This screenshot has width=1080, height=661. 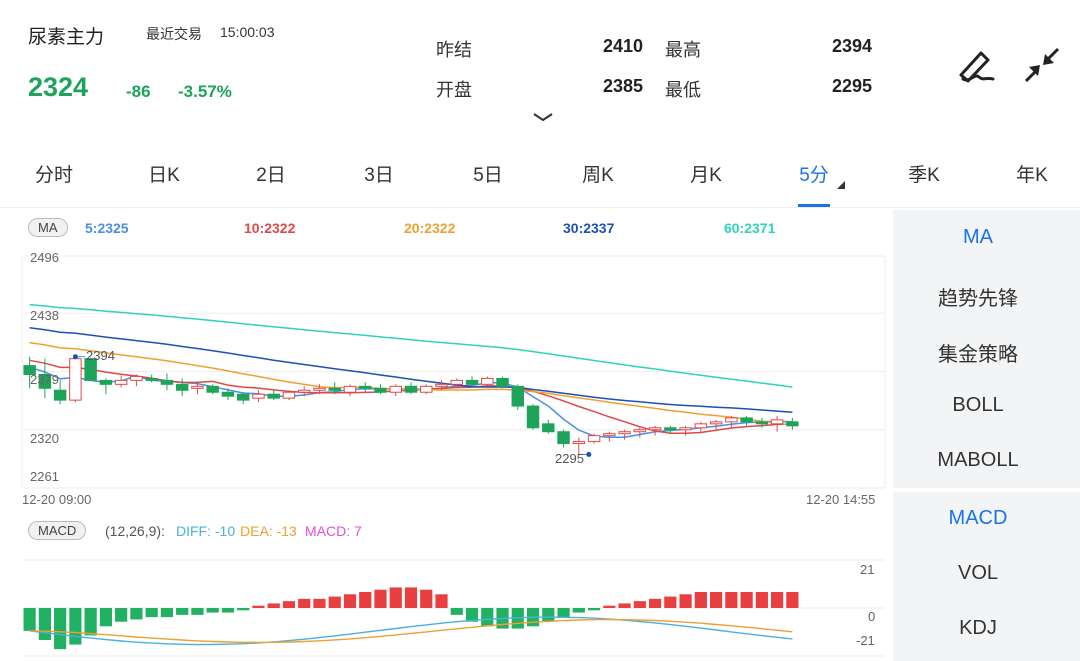 What do you see at coordinates (978, 460) in the screenshot?
I see `indicator-maboll: MABOLL` at bounding box center [978, 460].